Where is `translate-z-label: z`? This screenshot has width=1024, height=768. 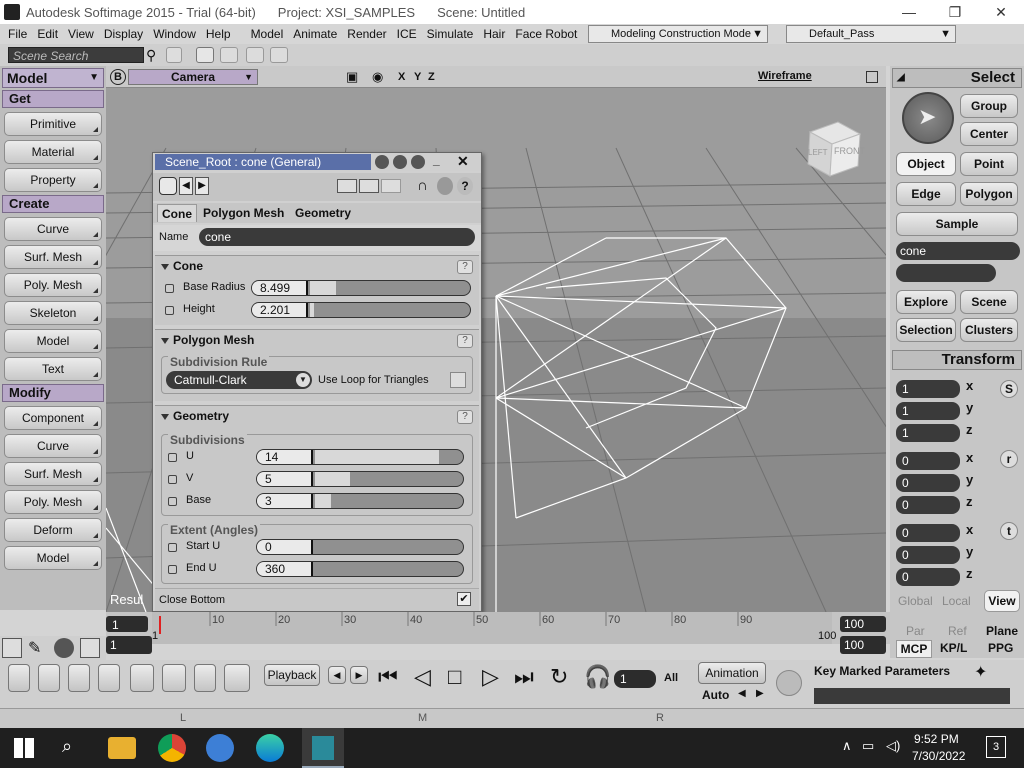 translate-z-label: z is located at coordinates (969, 573).